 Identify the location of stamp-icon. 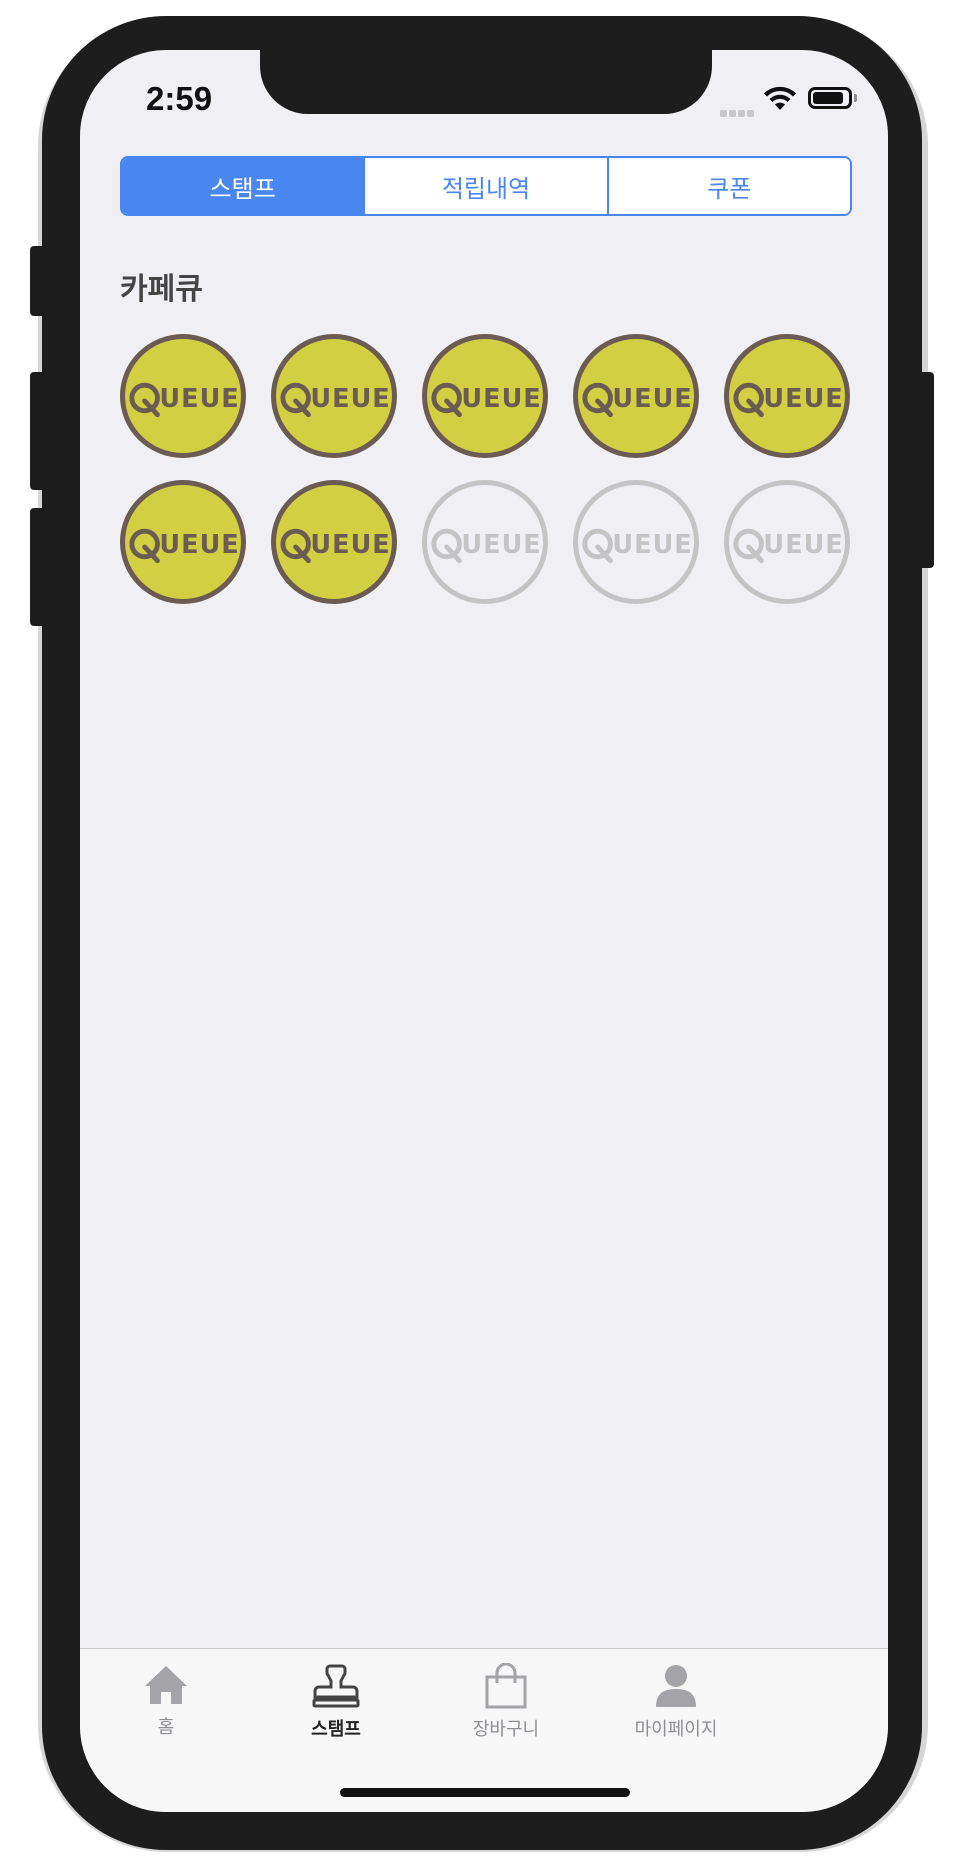
(336, 1686).